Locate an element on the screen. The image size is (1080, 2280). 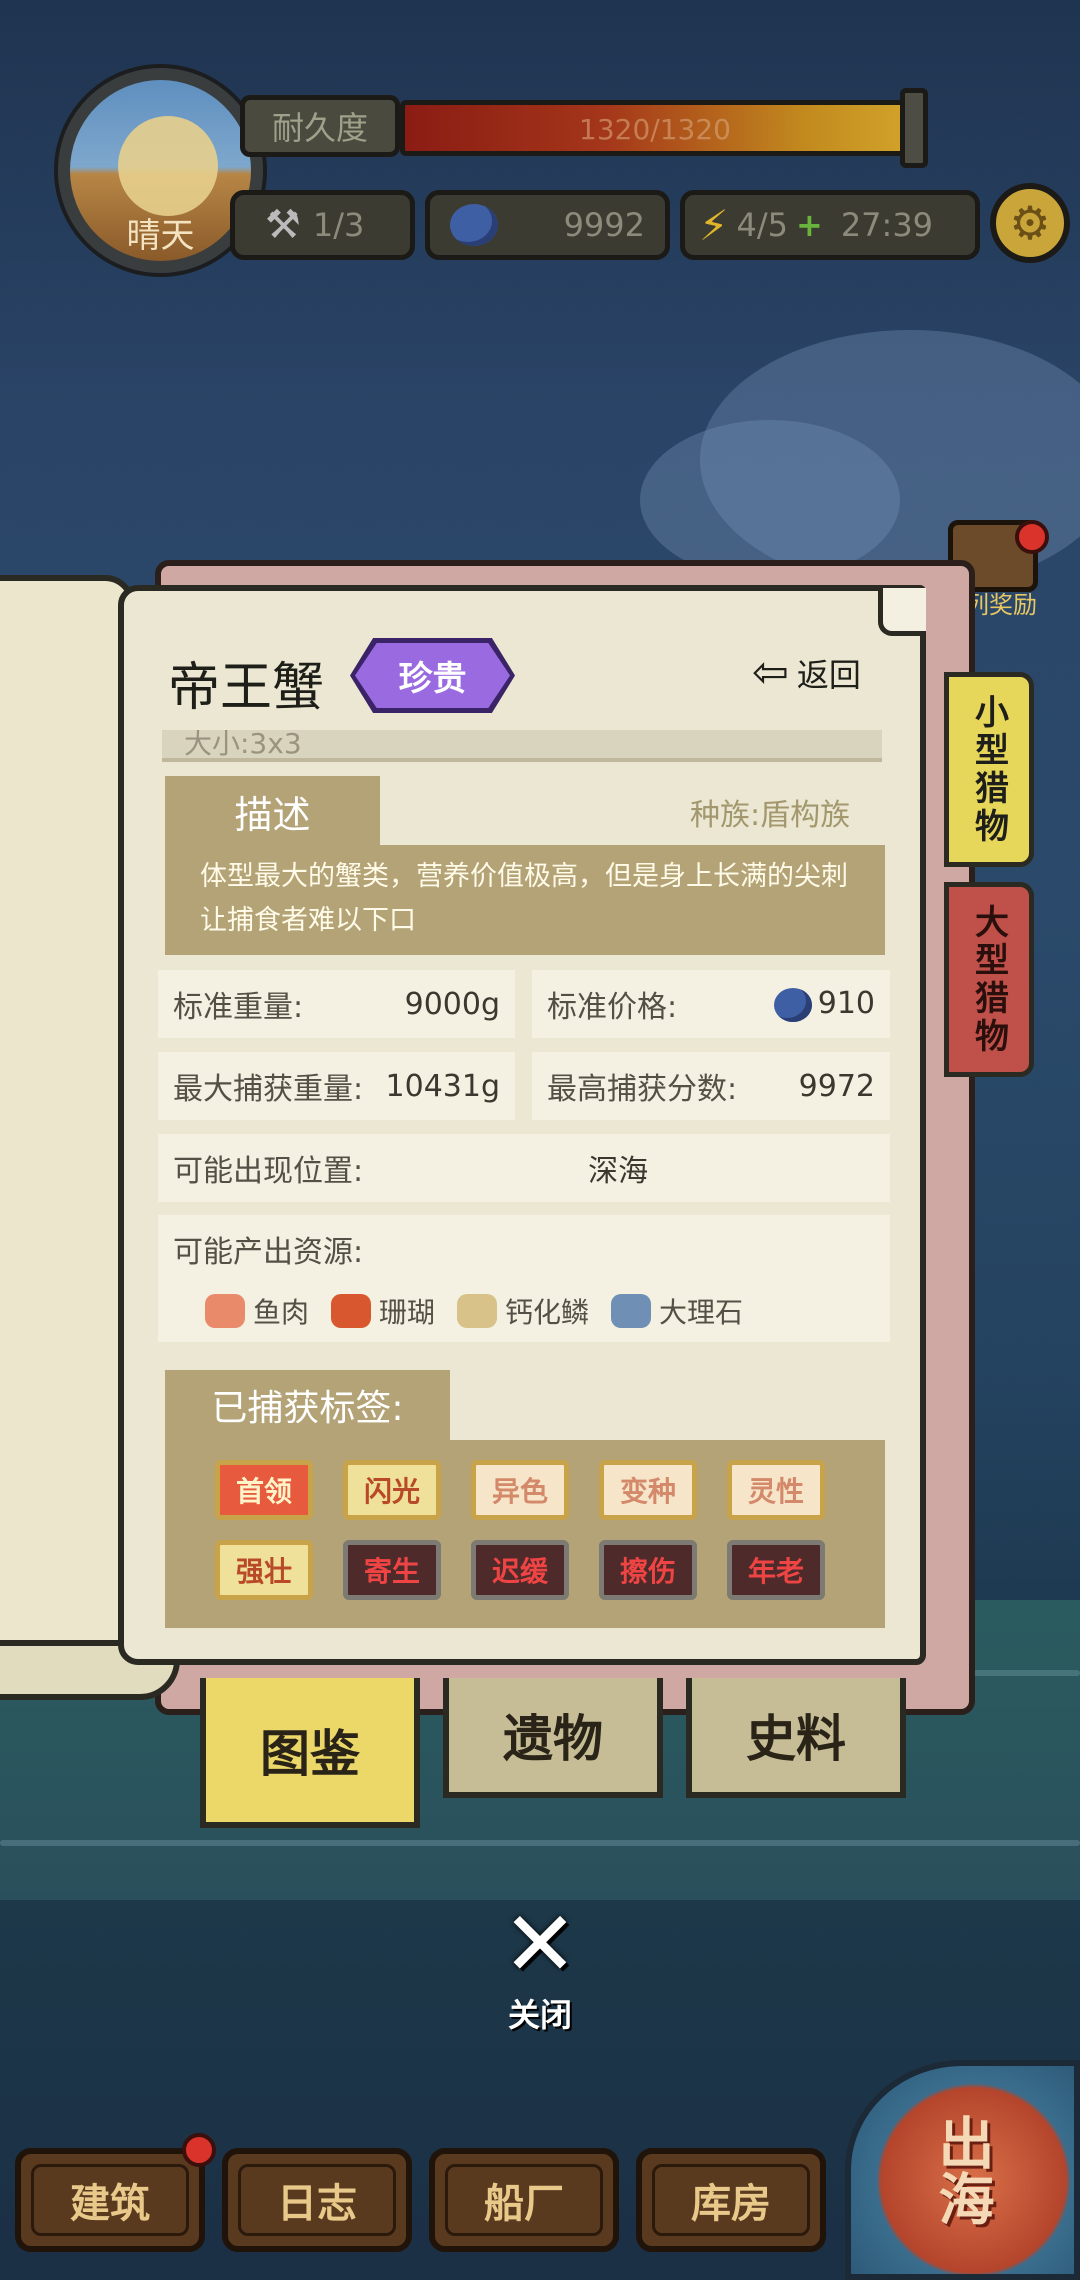
energy-value: 4/5 is located at coordinates (762, 225).